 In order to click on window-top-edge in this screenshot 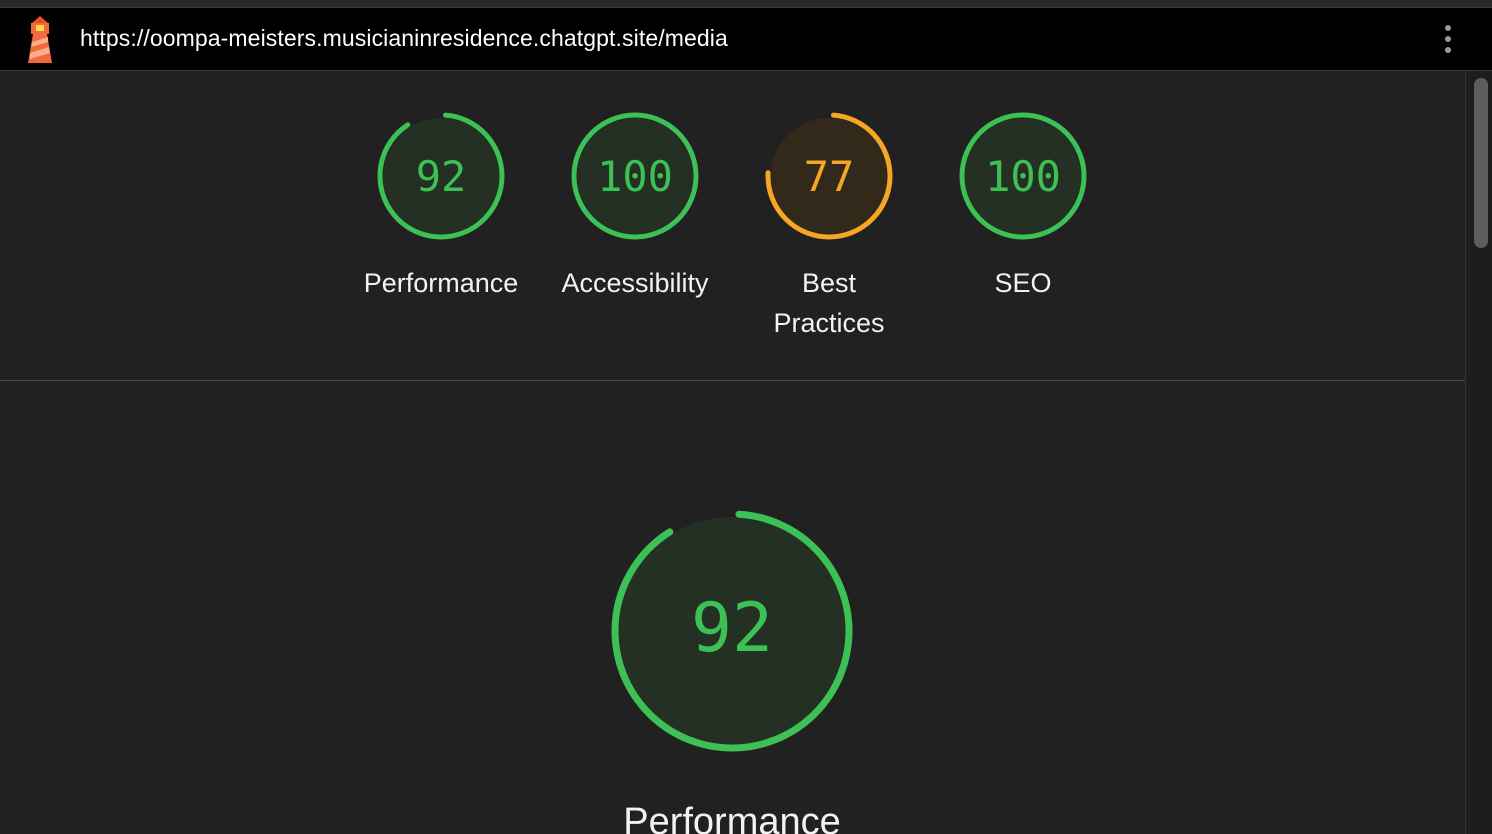, I will do `click(746, 4)`.